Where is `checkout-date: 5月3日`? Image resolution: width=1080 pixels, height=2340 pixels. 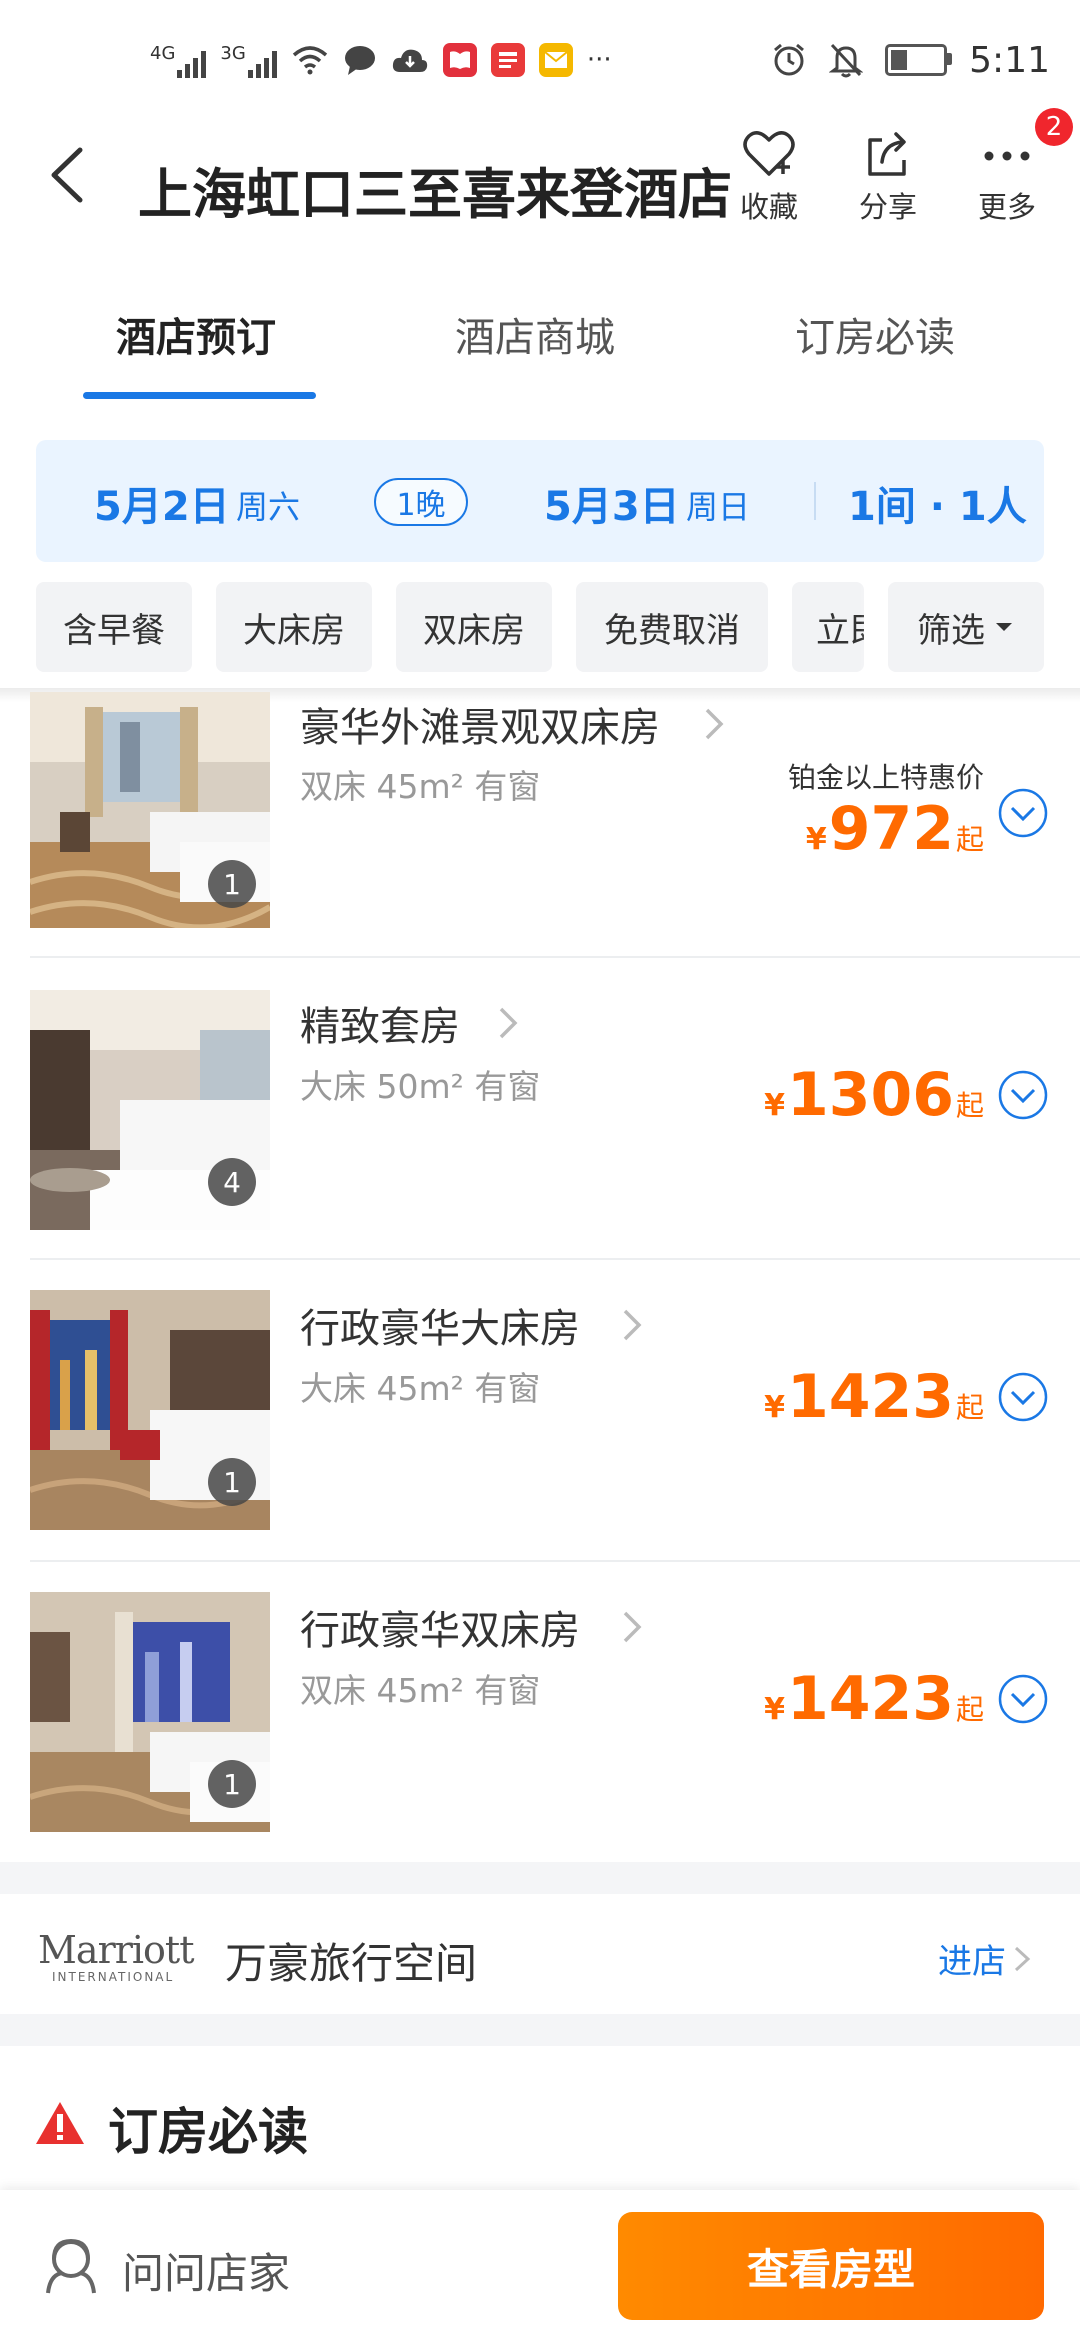
checkout-date: 5月3日 is located at coordinates (612, 503).